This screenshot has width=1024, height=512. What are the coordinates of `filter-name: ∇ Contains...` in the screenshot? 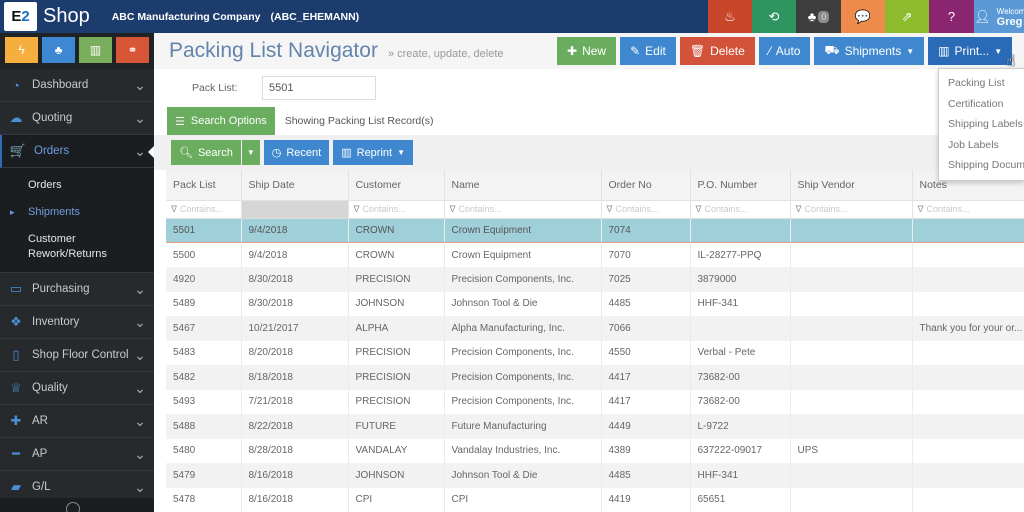 It's located at (523, 209).